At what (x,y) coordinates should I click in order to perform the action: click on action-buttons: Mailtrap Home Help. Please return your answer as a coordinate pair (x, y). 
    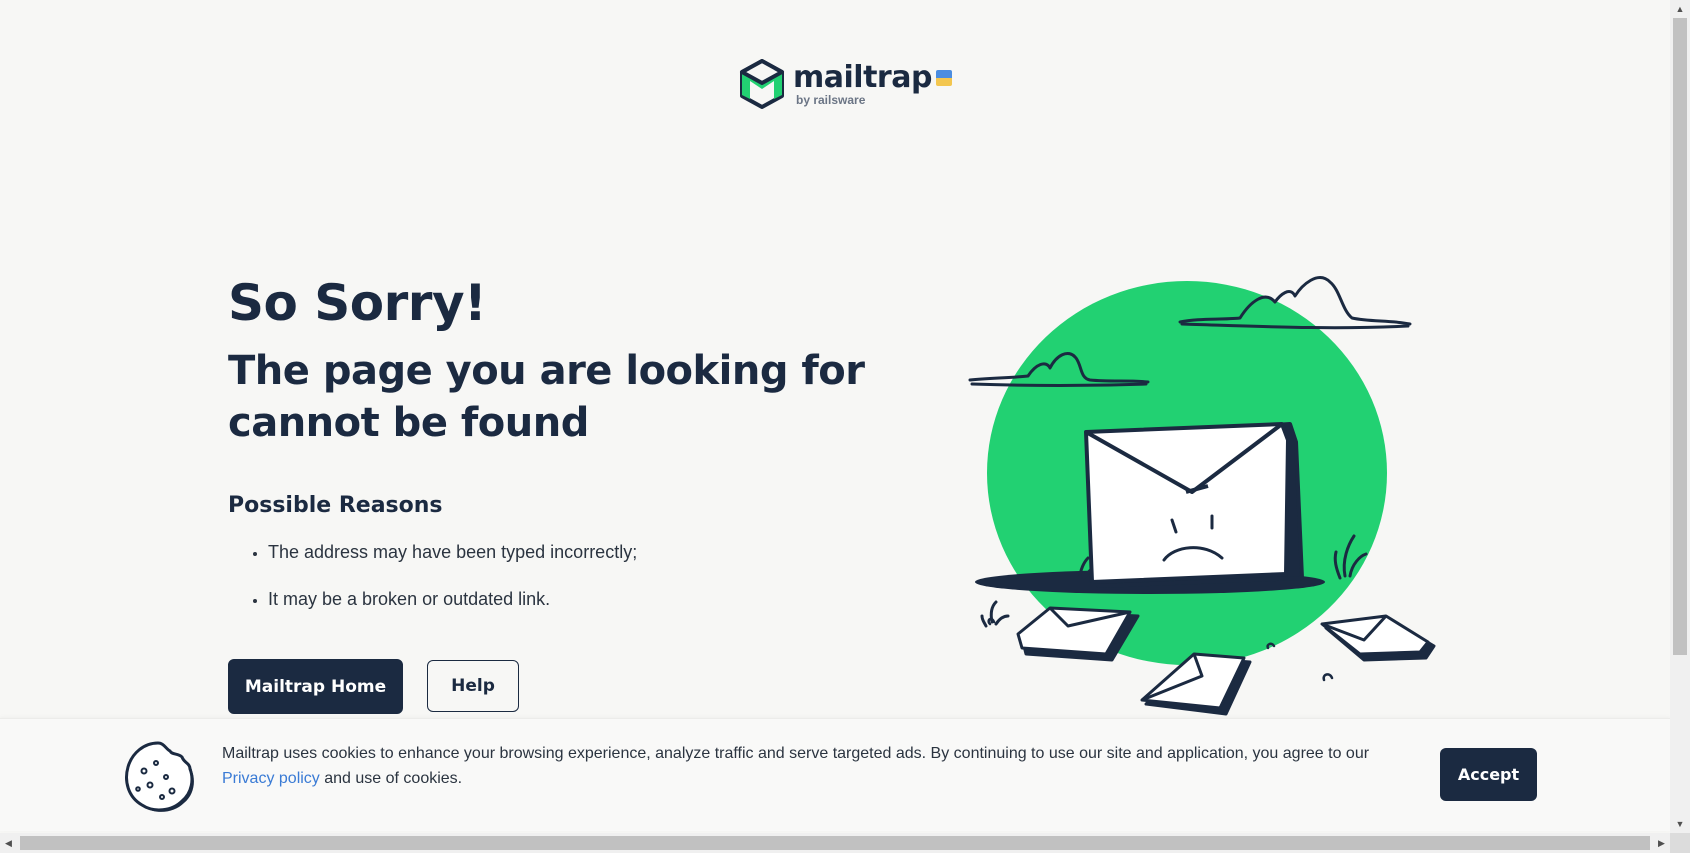
    Looking at the image, I should click on (373, 686).